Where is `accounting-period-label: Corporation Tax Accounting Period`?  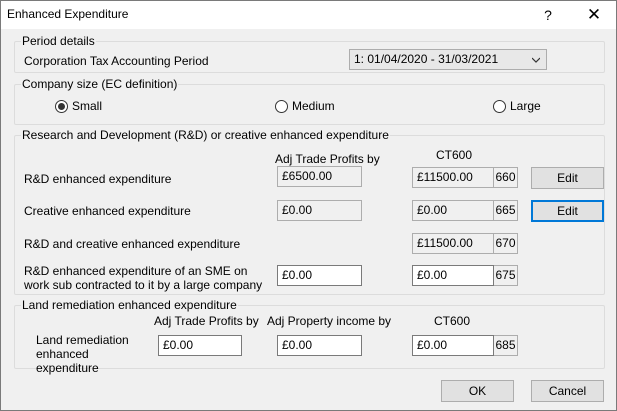
accounting-period-label: Corporation Tax Accounting Period is located at coordinates (116, 61).